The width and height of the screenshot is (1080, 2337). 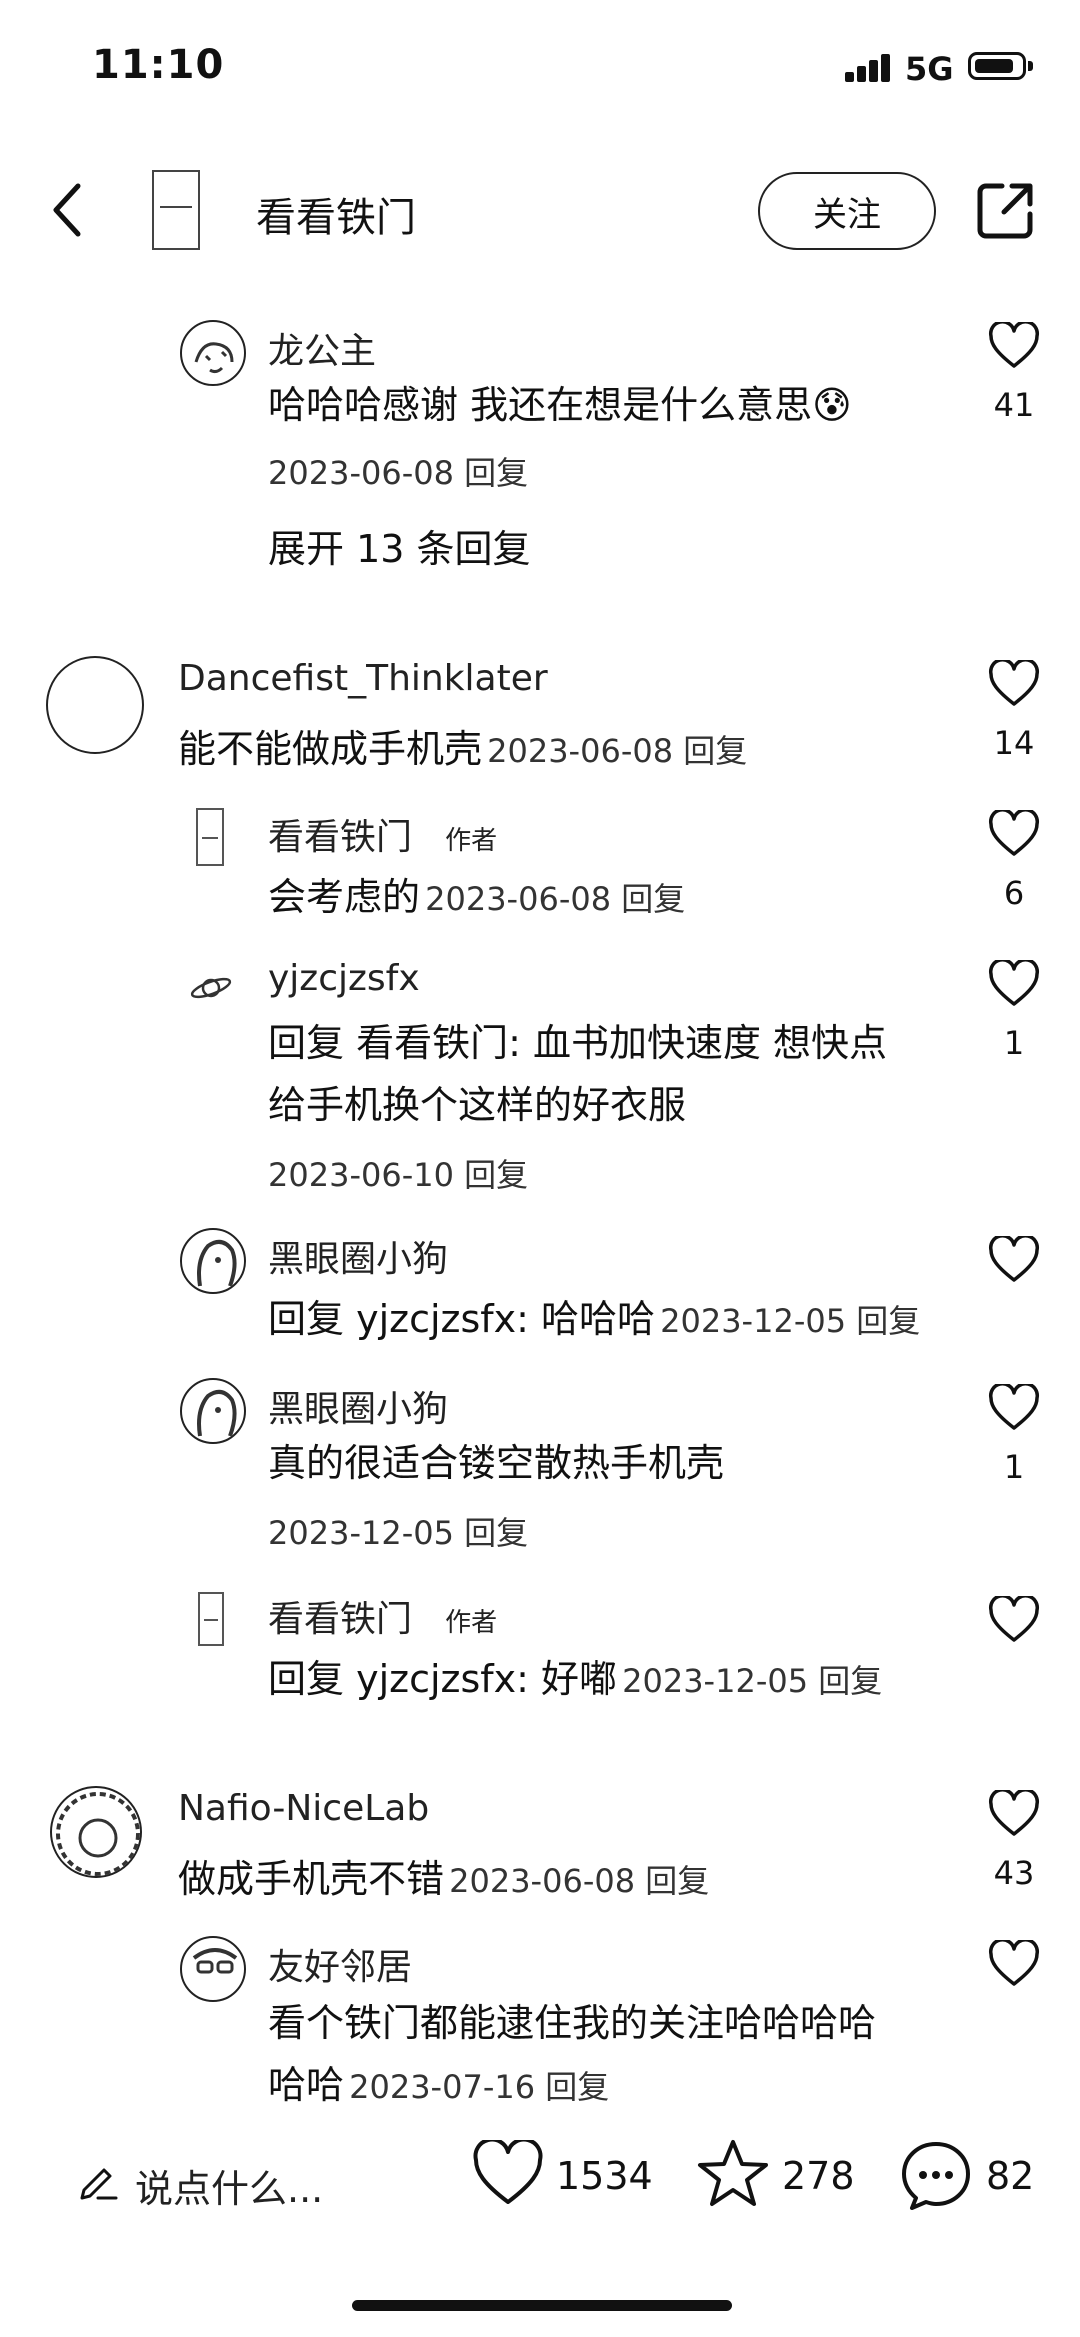 What do you see at coordinates (542, 2305) in the screenshot?
I see `home-indicator` at bounding box center [542, 2305].